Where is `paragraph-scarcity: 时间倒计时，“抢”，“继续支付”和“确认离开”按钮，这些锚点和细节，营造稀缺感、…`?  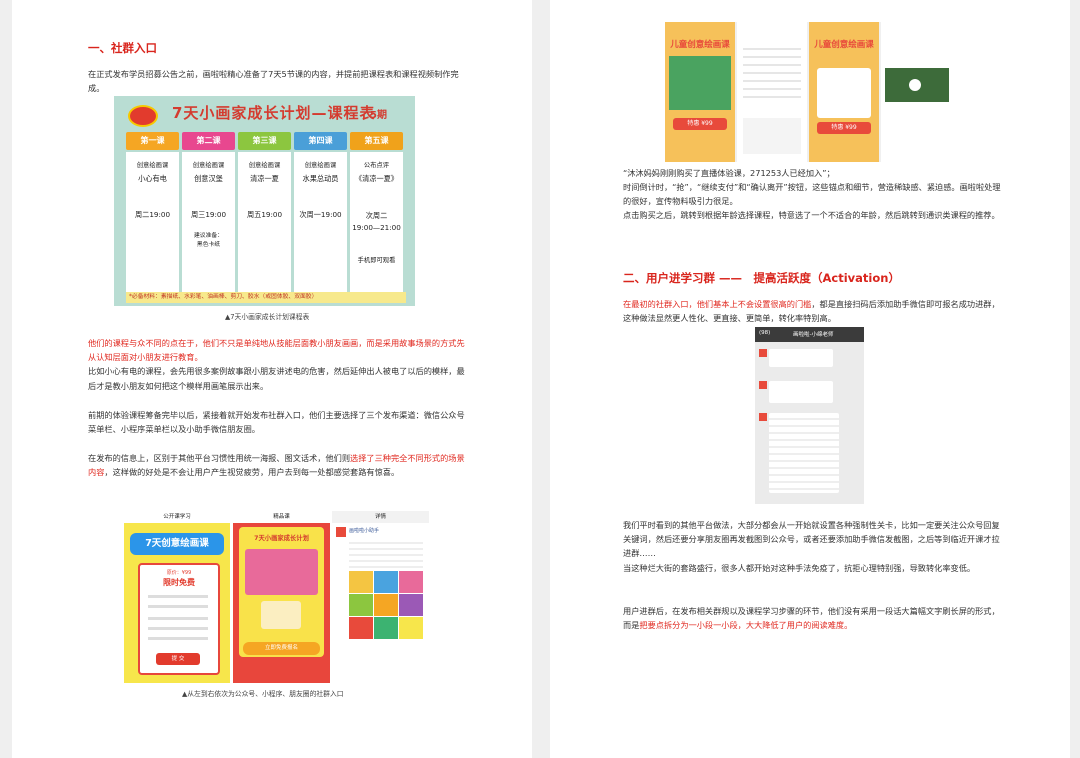
paragraph-scarcity: 时间倒计时，“抢”，“继续支付”和“确认离开”按钮，这些锚点和细节，营造稀缺感、… is located at coordinates (812, 194).